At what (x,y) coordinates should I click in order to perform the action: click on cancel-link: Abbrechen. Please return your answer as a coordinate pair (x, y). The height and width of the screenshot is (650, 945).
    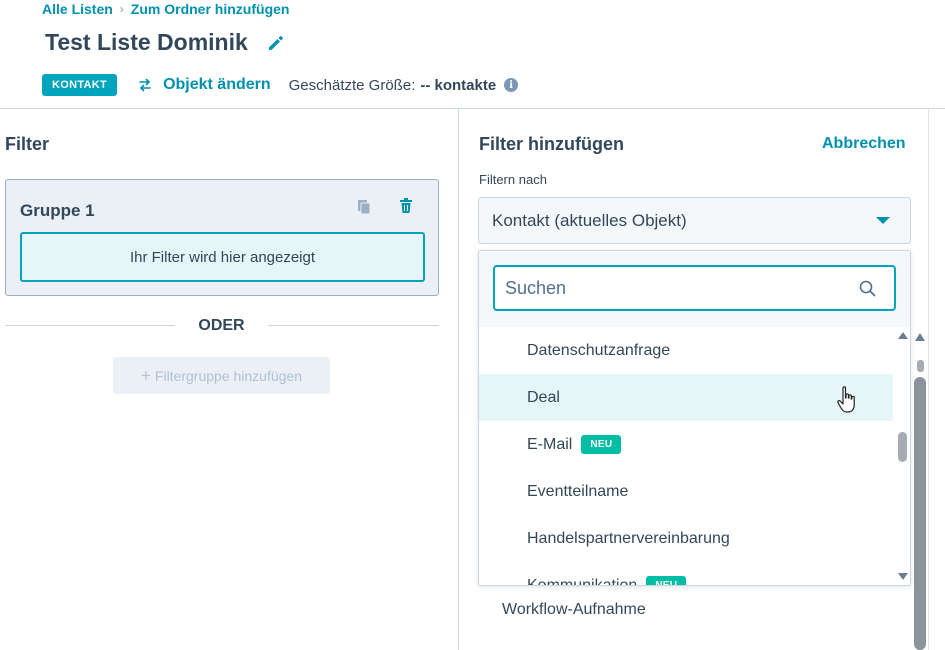
    Looking at the image, I should click on (864, 144).